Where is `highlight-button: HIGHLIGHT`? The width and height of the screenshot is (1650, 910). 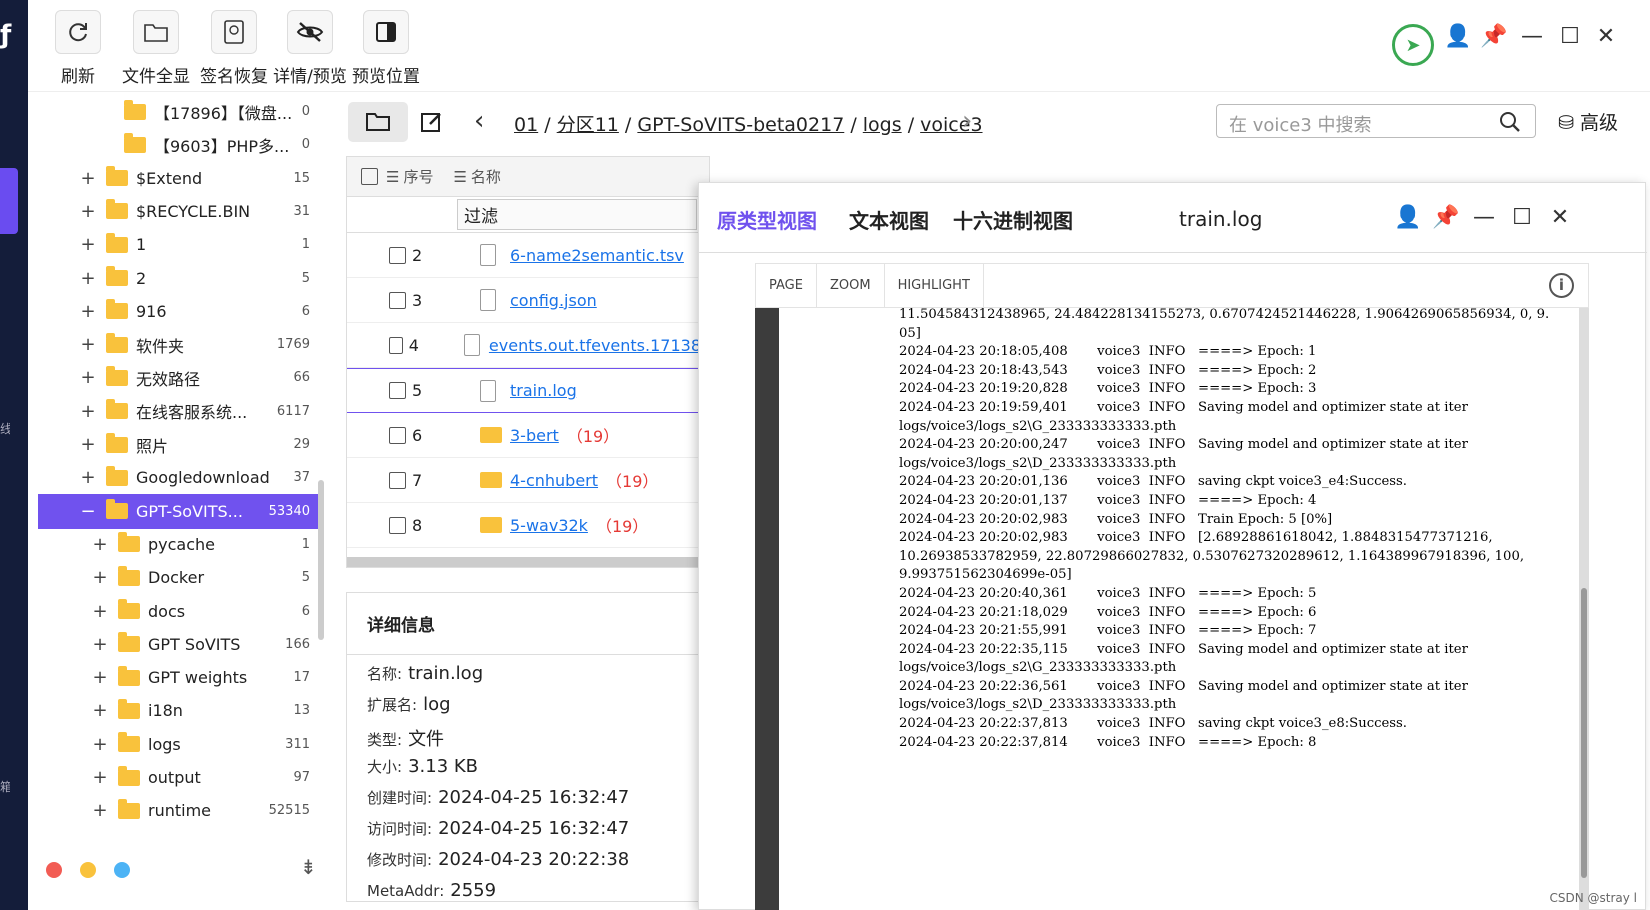
highlight-button: HIGHLIGHT is located at coordinates (934, 285).